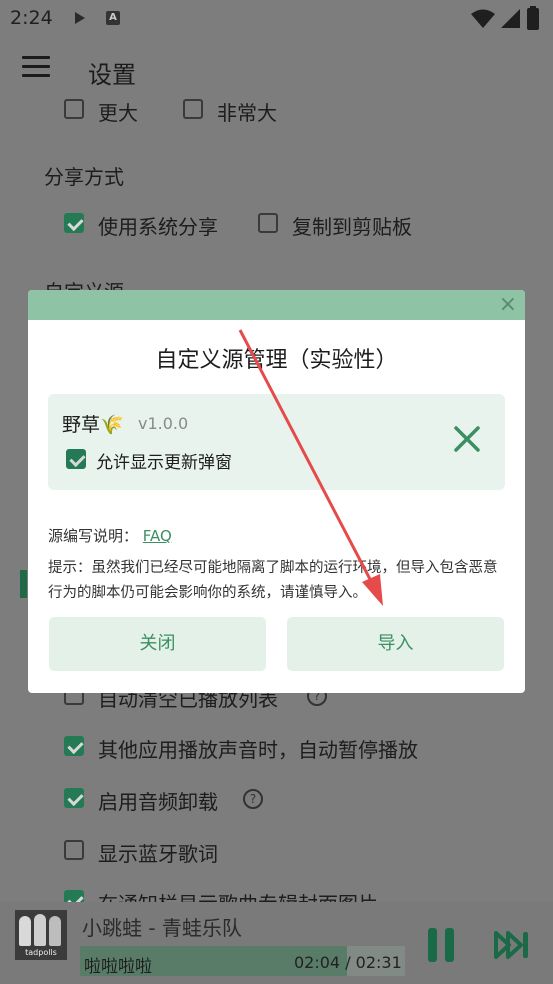 Image resolution: width=553 pixels, height=984 pixels. What do you see at coordinates (74, 850) in the screenshot?
I see `checkbox-bluetooth-lyrics` at bounding box center [74, 850].